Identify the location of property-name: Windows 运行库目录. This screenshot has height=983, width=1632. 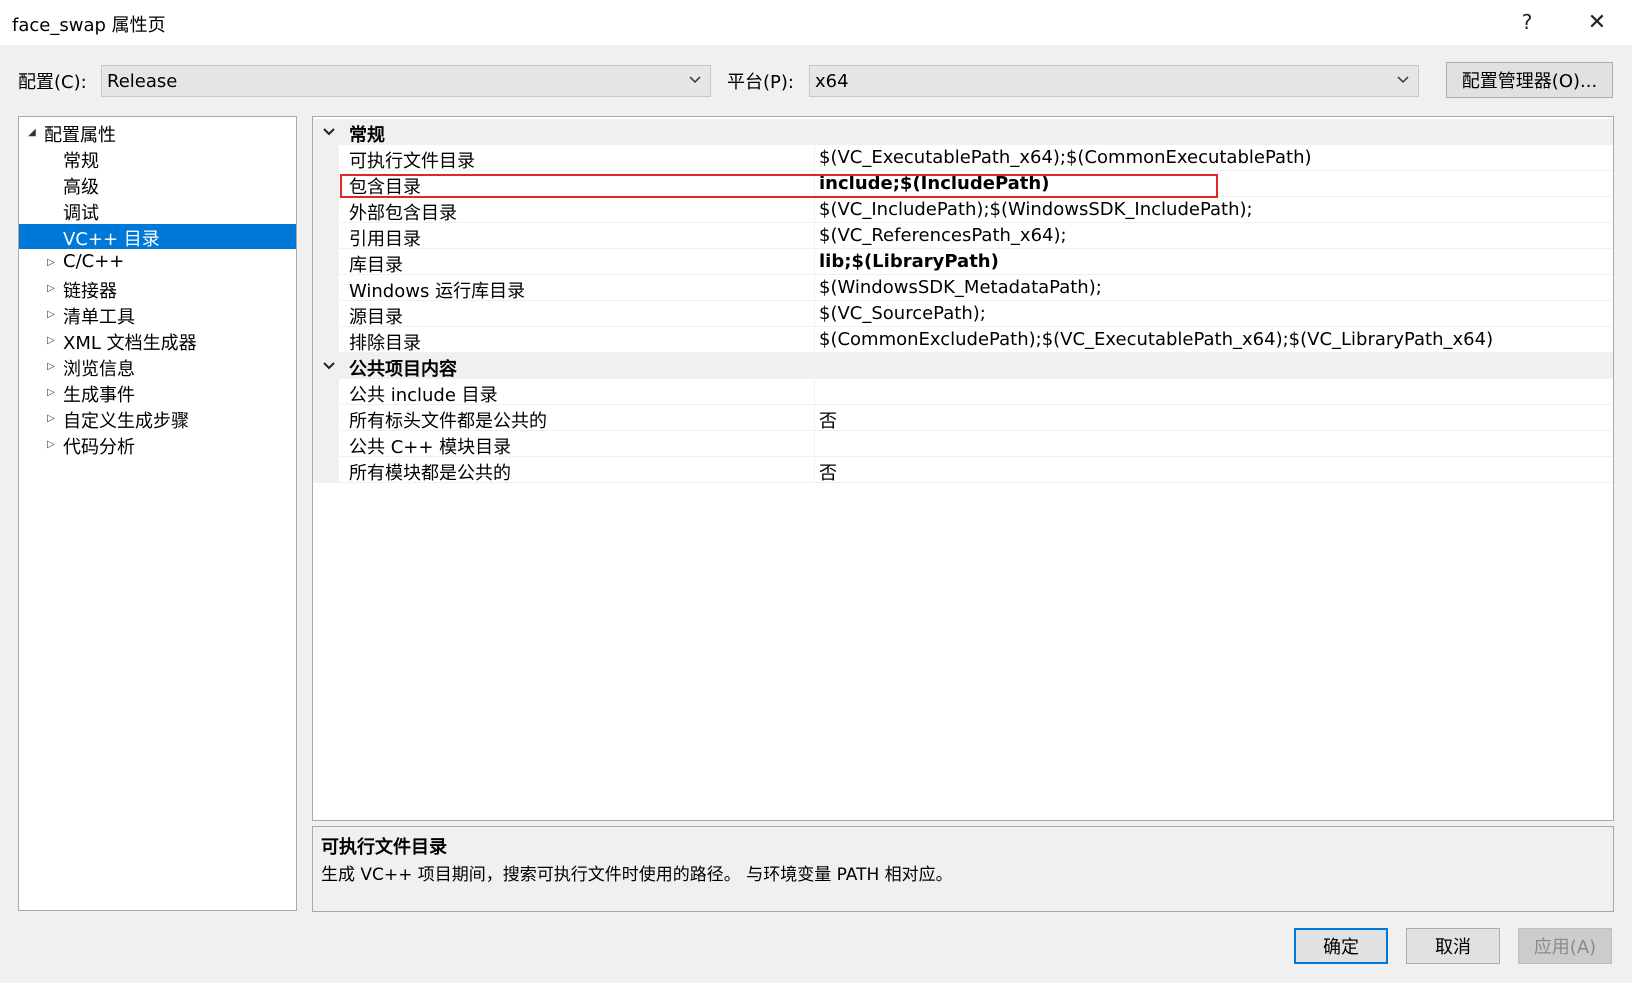
(437, 291).